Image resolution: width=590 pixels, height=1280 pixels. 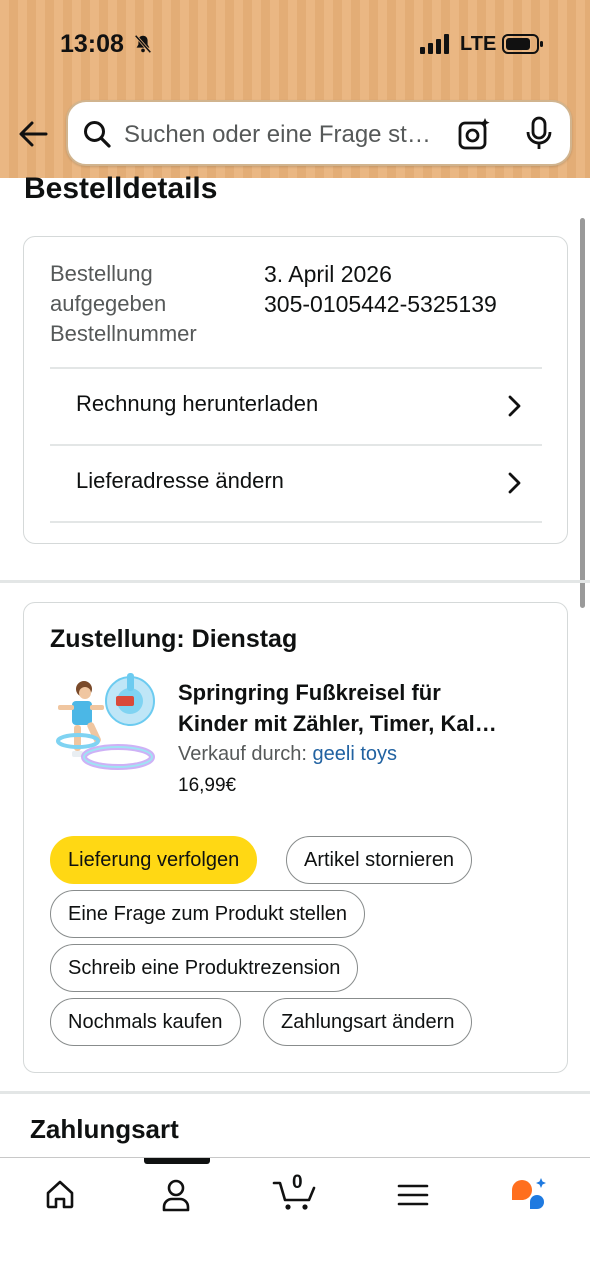 I want to click on header: 13:08 LTE, so click(x=295, y=89).